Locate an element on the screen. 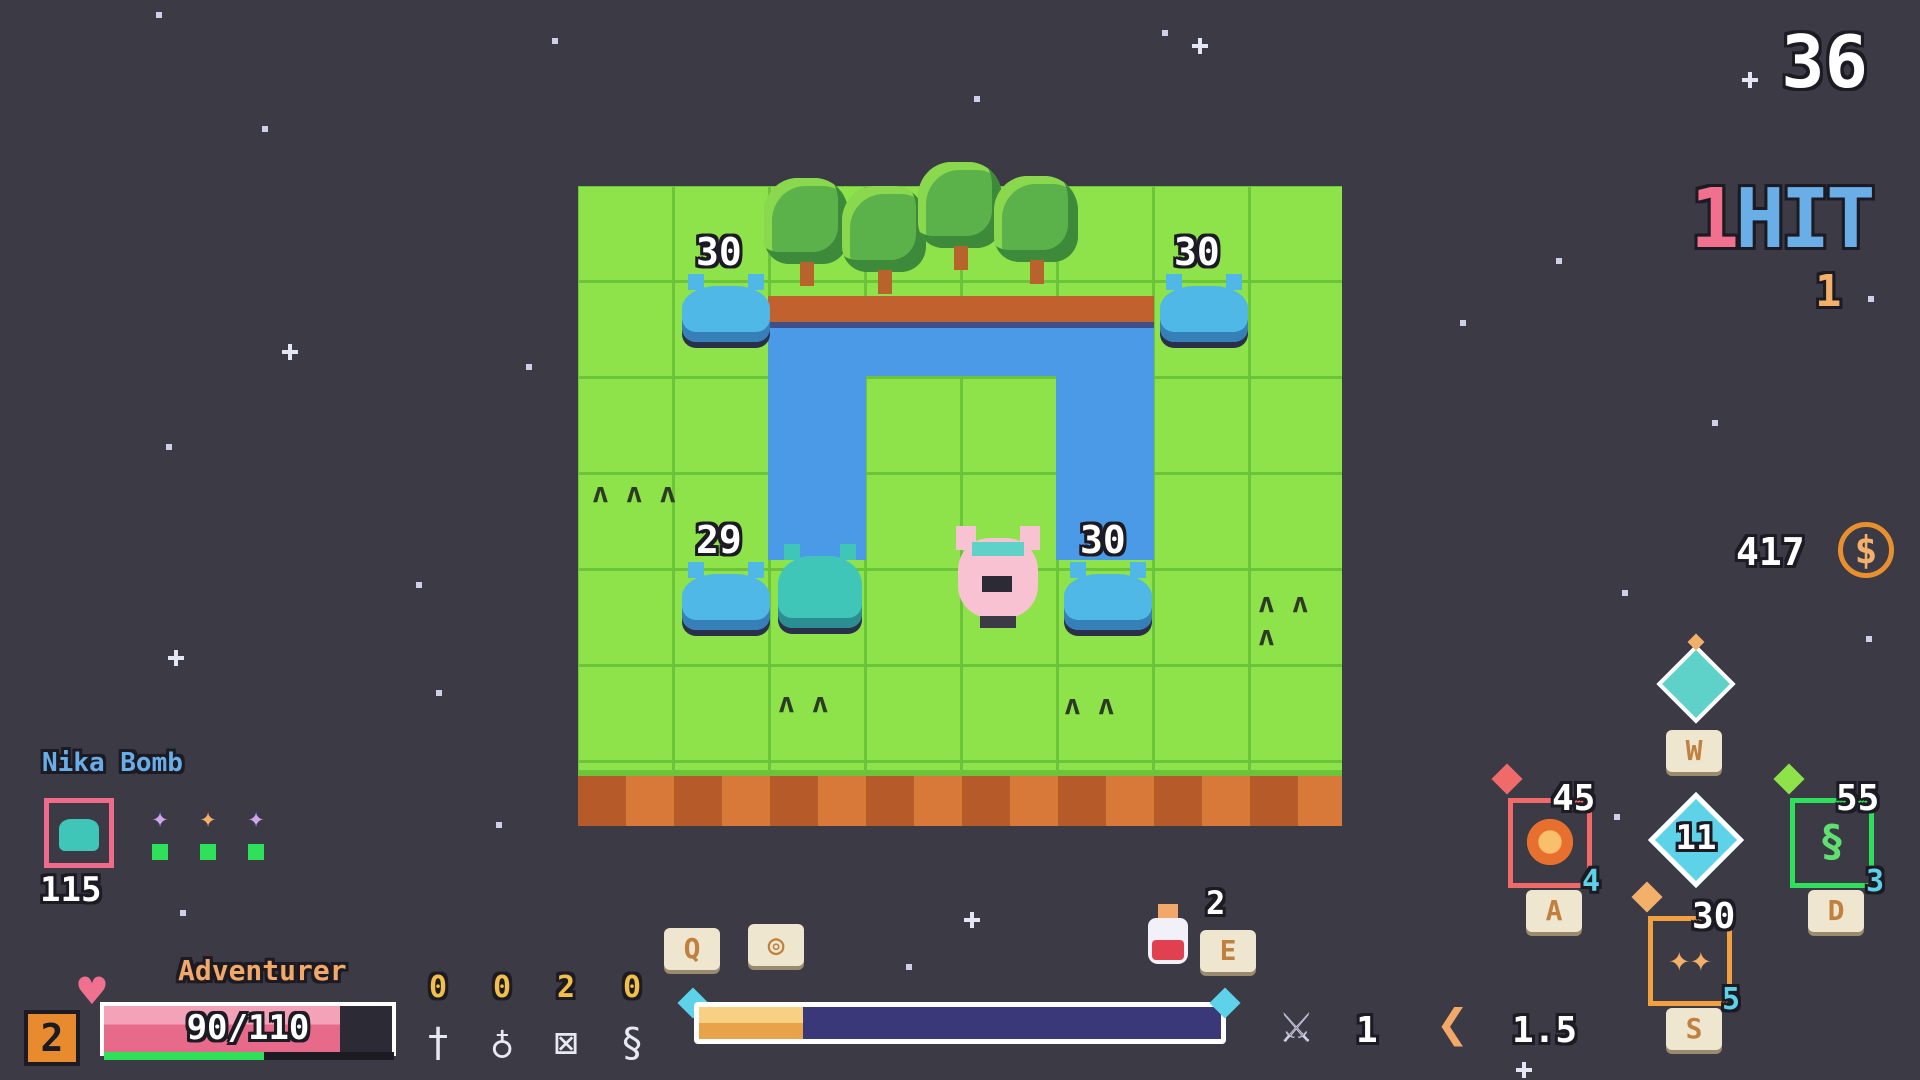 The width and height of the screenshot is (1920, 1080). s-key-button: S is located at coordinates (1694, 1029).